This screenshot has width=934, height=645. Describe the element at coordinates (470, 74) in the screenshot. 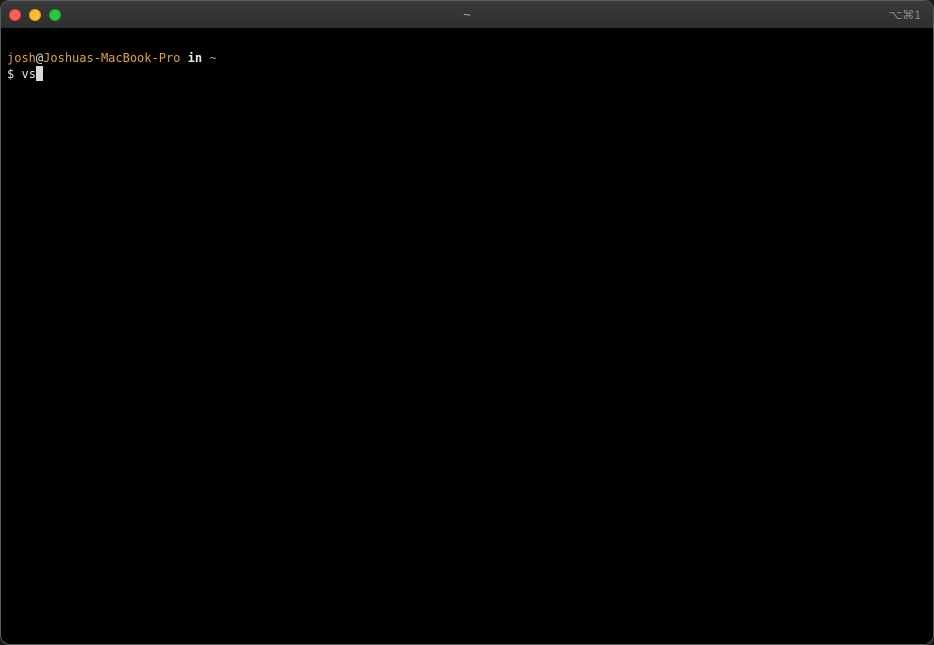

I see `input-line: $ vs` at that location.